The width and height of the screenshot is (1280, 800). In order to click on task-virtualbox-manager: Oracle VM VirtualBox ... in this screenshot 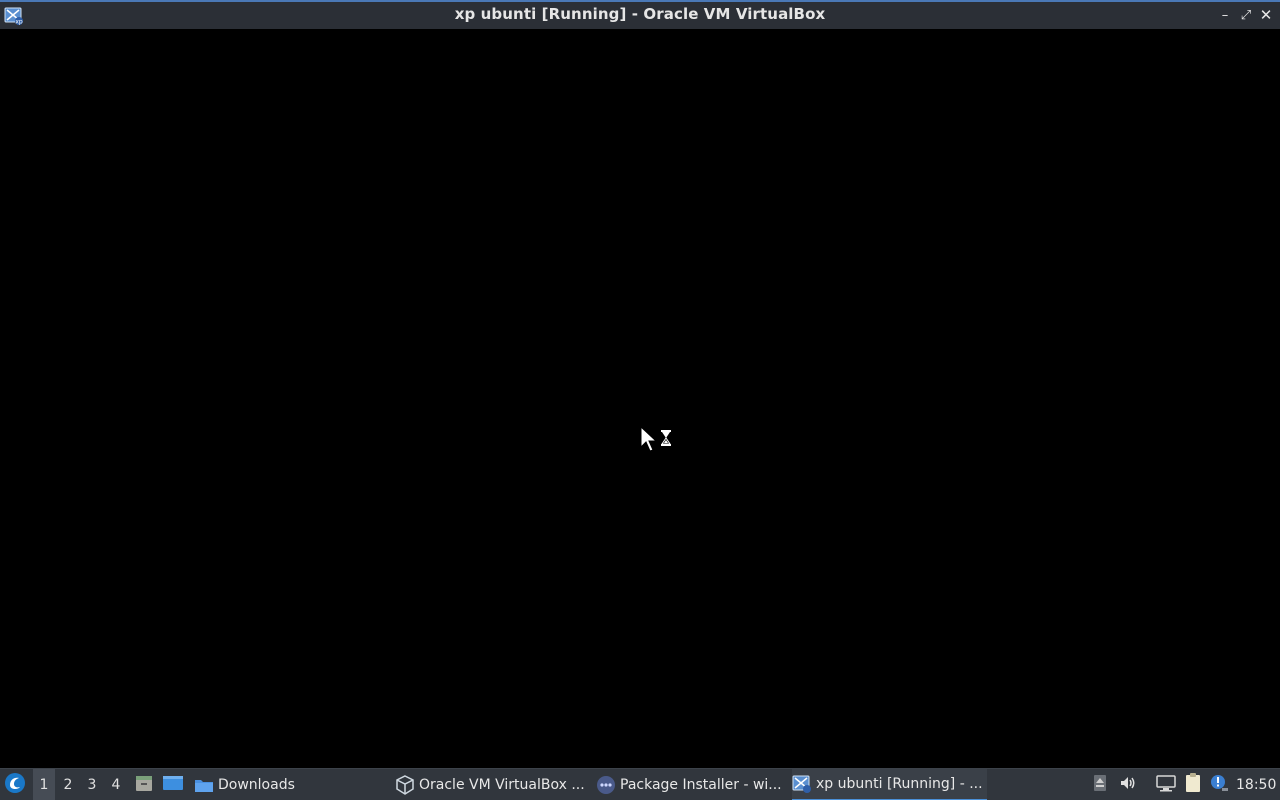, I will do `click(491, 784)`.